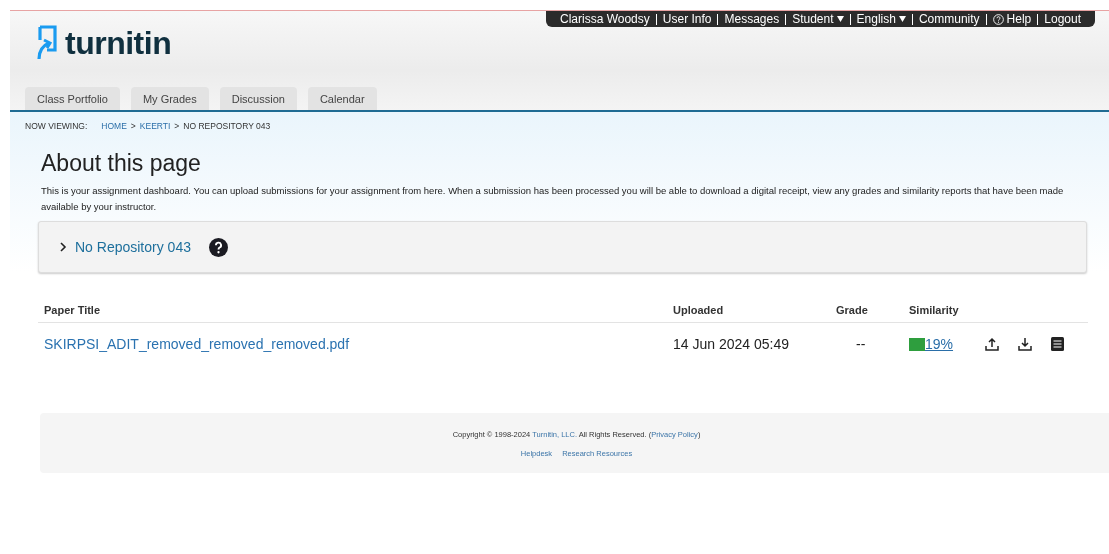  What do you see at coordinates (699, 309) in the screenshot?
I see `column-header: Uploaded` at bounding box center [699, 309].